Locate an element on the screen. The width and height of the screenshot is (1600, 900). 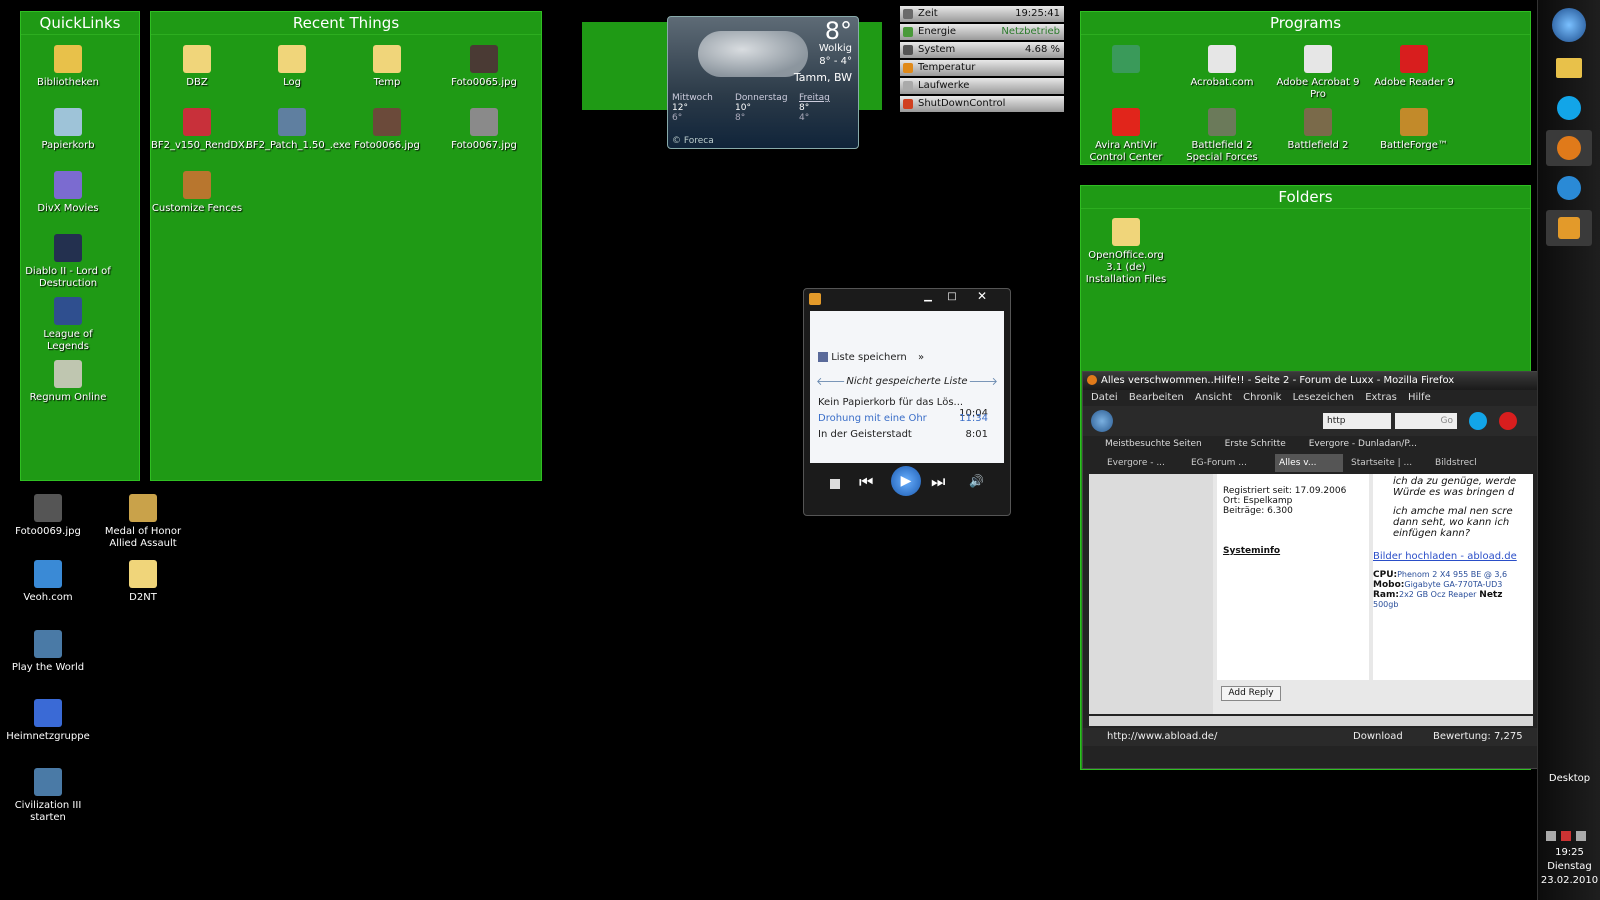
sysmon-row-system: System 4.68 % is located at coordinates (982, 50).